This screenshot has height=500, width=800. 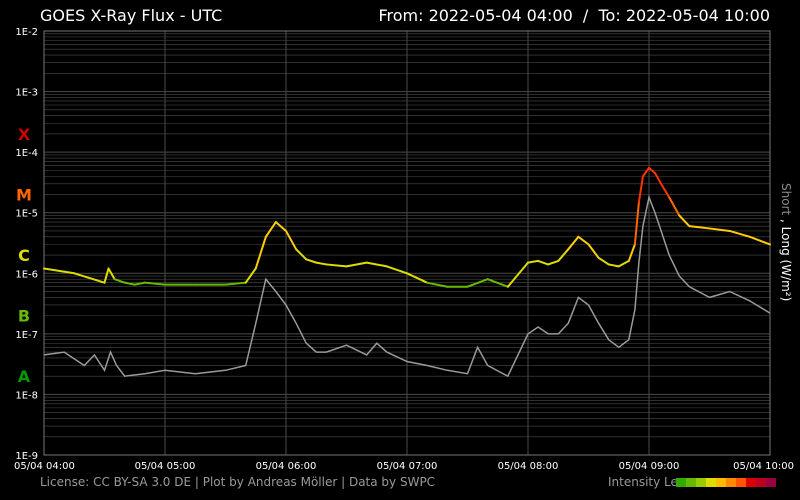 What do you see at coordinates (24, 316) in the screenshot?
I see `flare-class-b: B` at bounding box center [24, 316].